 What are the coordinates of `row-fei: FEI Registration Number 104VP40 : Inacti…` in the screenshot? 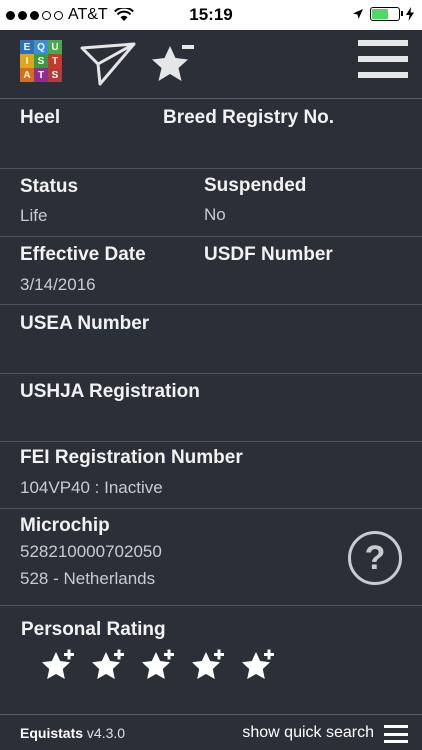 It's located at (211, 475).